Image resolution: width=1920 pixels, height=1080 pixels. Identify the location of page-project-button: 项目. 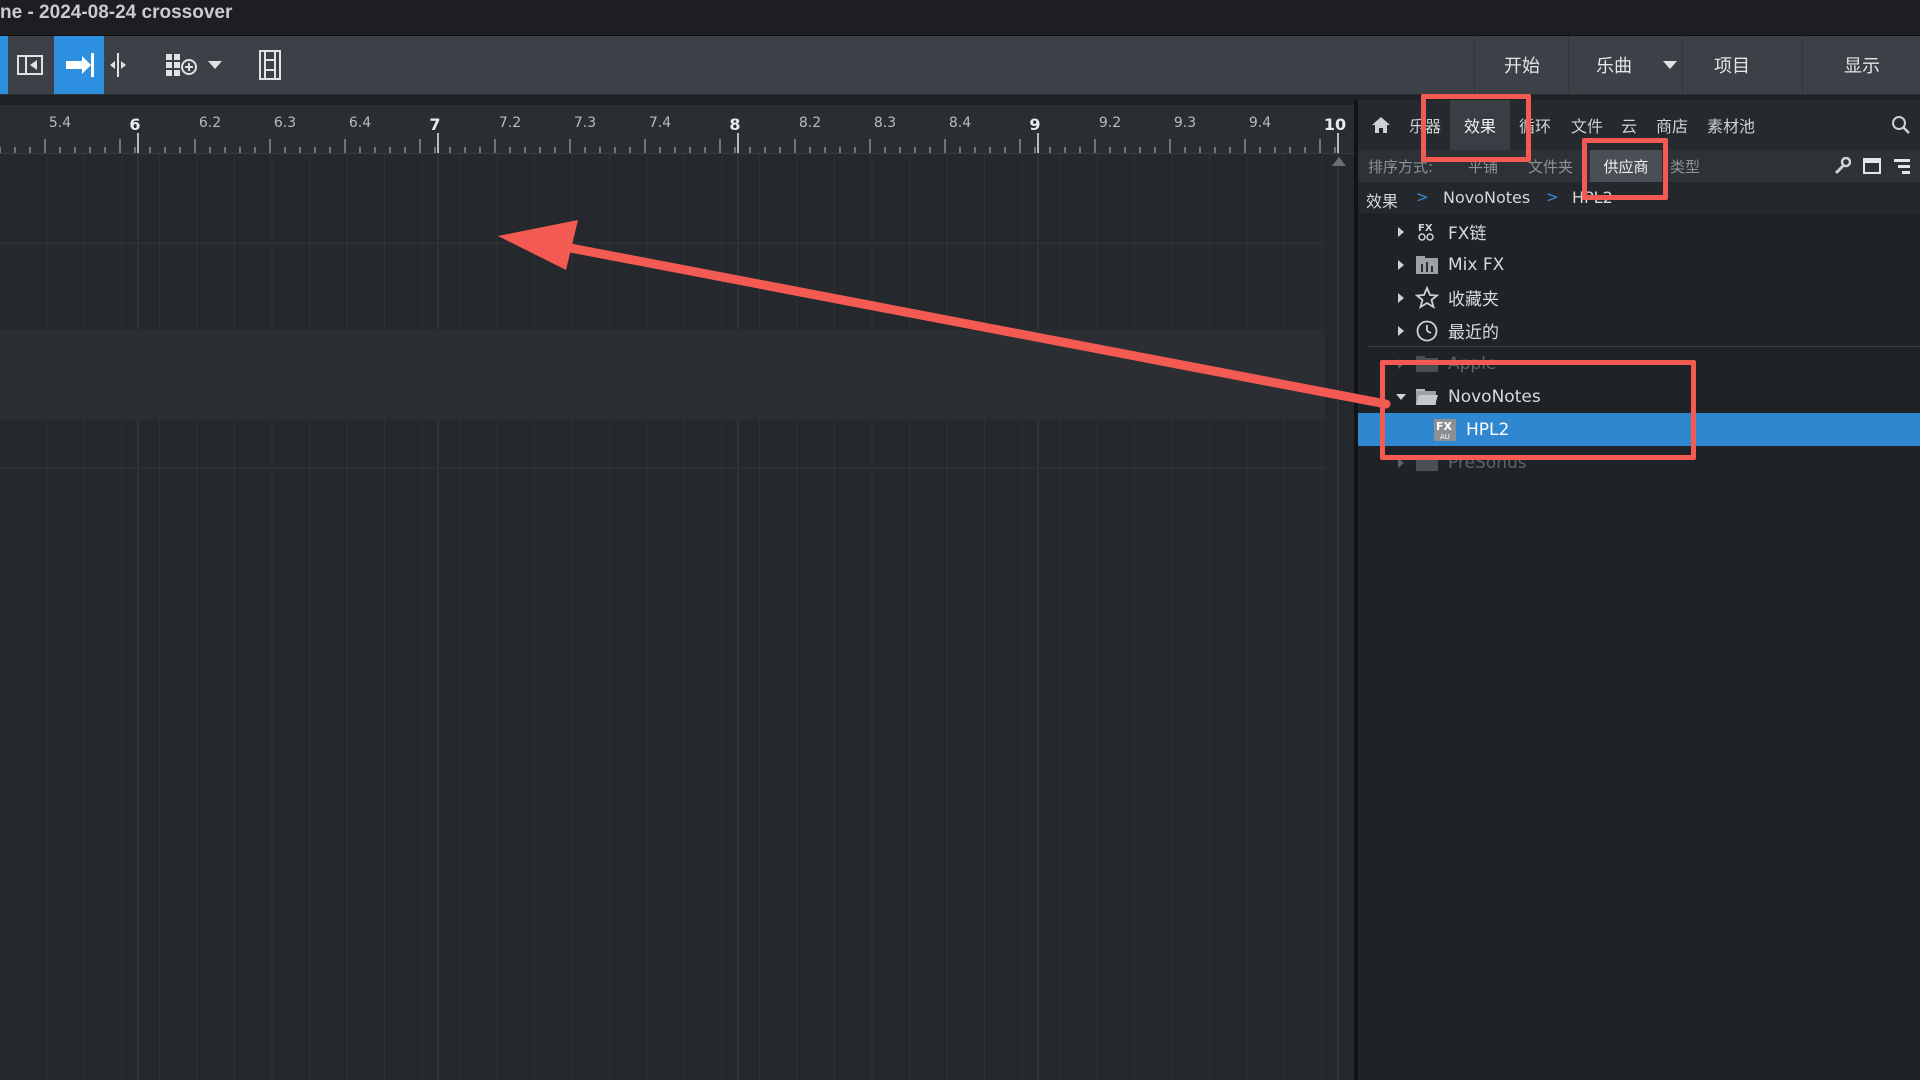
(1731, 65).